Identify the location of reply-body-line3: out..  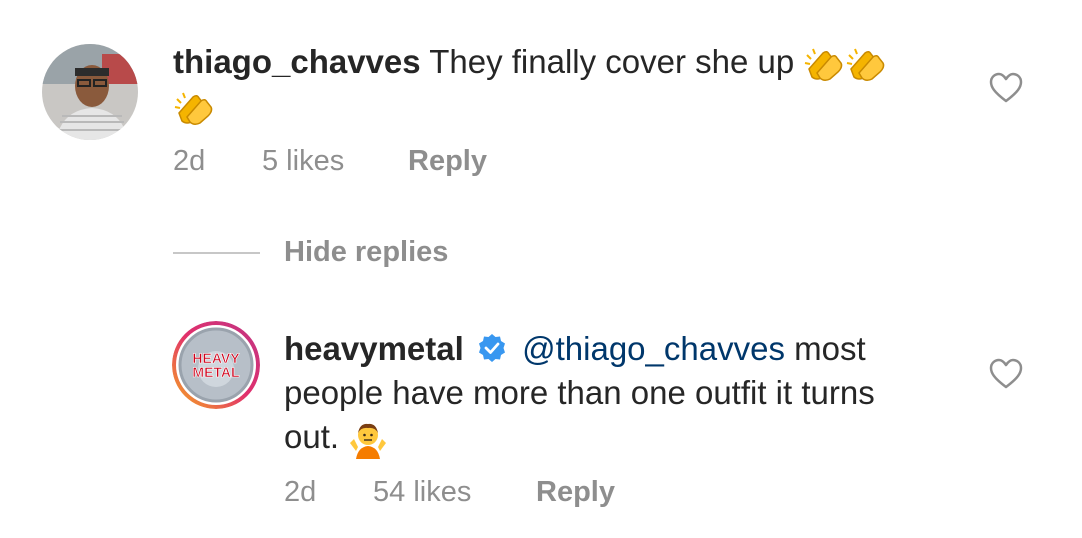
(312, 436).